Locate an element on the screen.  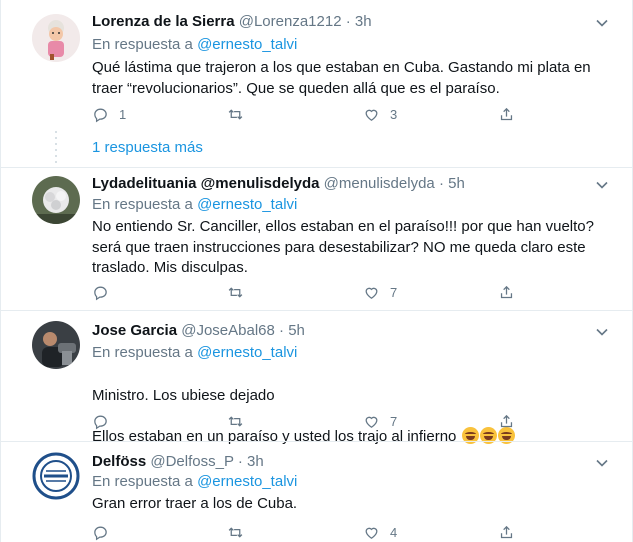
tweet-header: Jose Garcia @JoseAbal68 · 5h is located at coordinates (342, 331).